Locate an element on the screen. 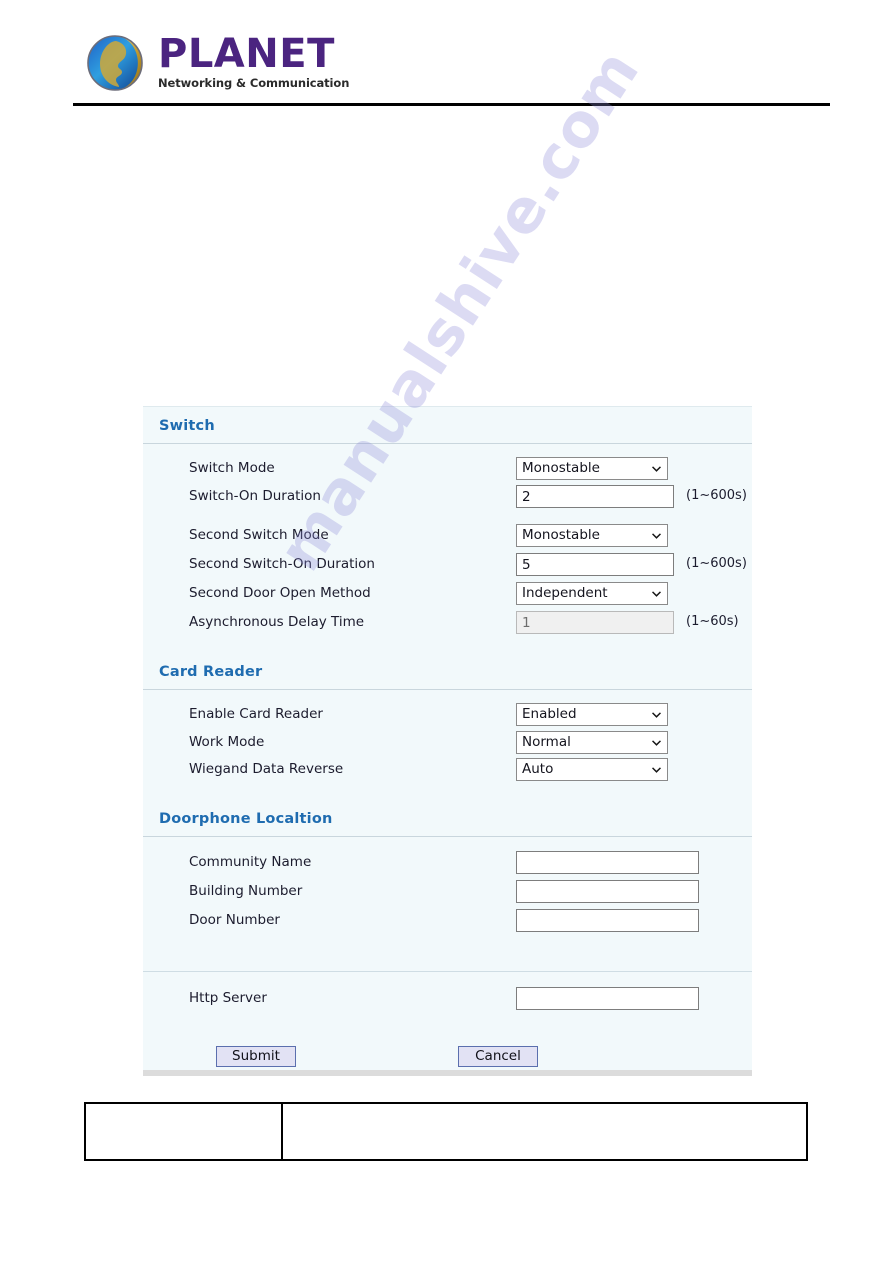 The image size is (893, 1263). row-second-switch-on-duration: Second Switch-On Duration (1~600s) is located at coordinates (447, 566).